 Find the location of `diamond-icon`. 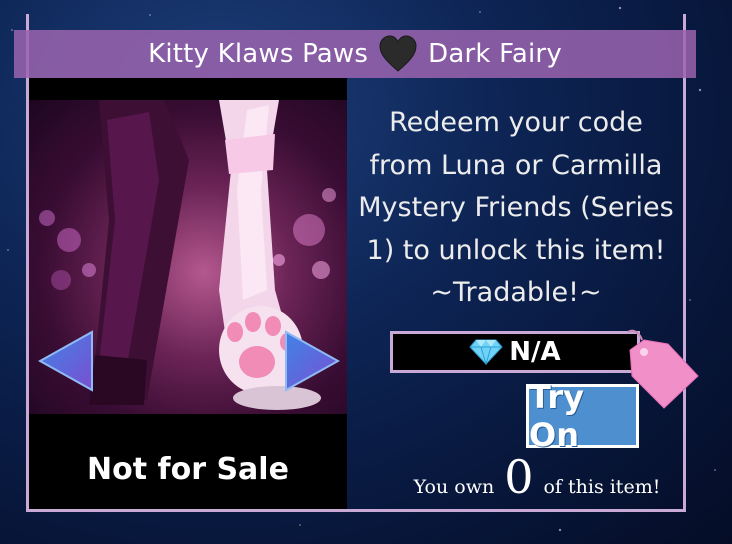

diamond-icon is located at coordinates (486, 352).